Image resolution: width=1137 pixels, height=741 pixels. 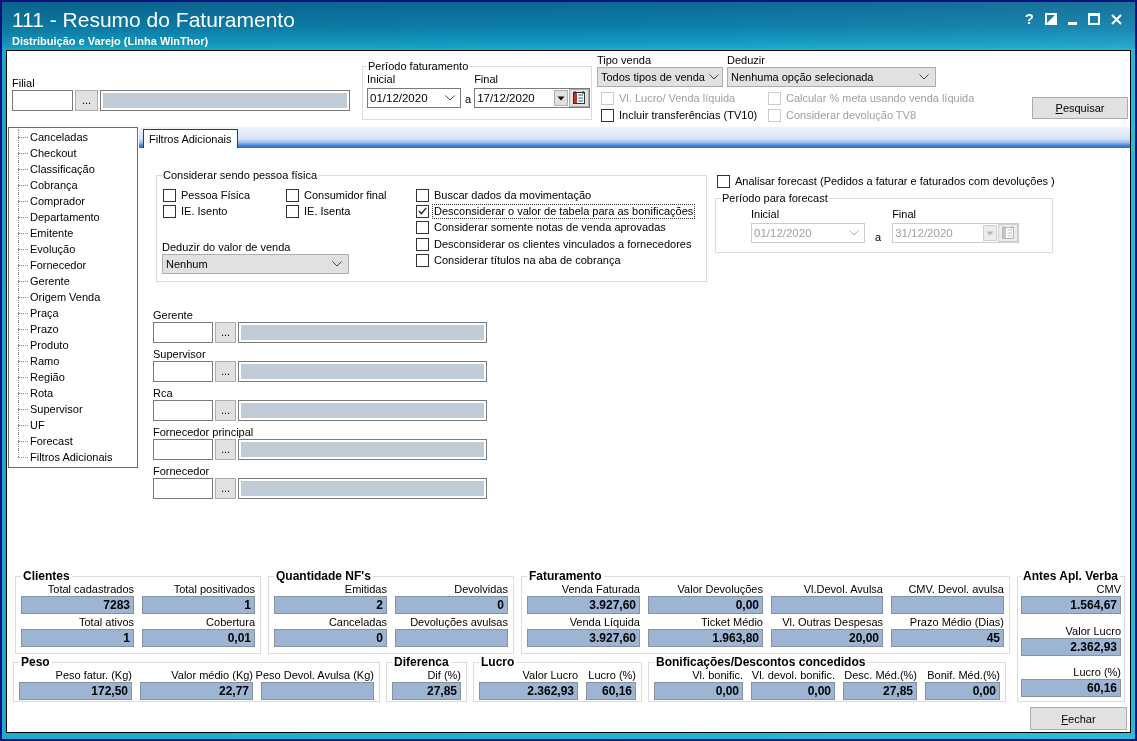 What do you see at coordinates (1097, 672) in the screenshot?
I see `field-label: Lucro (%)` at bounding box center [1097, 672].